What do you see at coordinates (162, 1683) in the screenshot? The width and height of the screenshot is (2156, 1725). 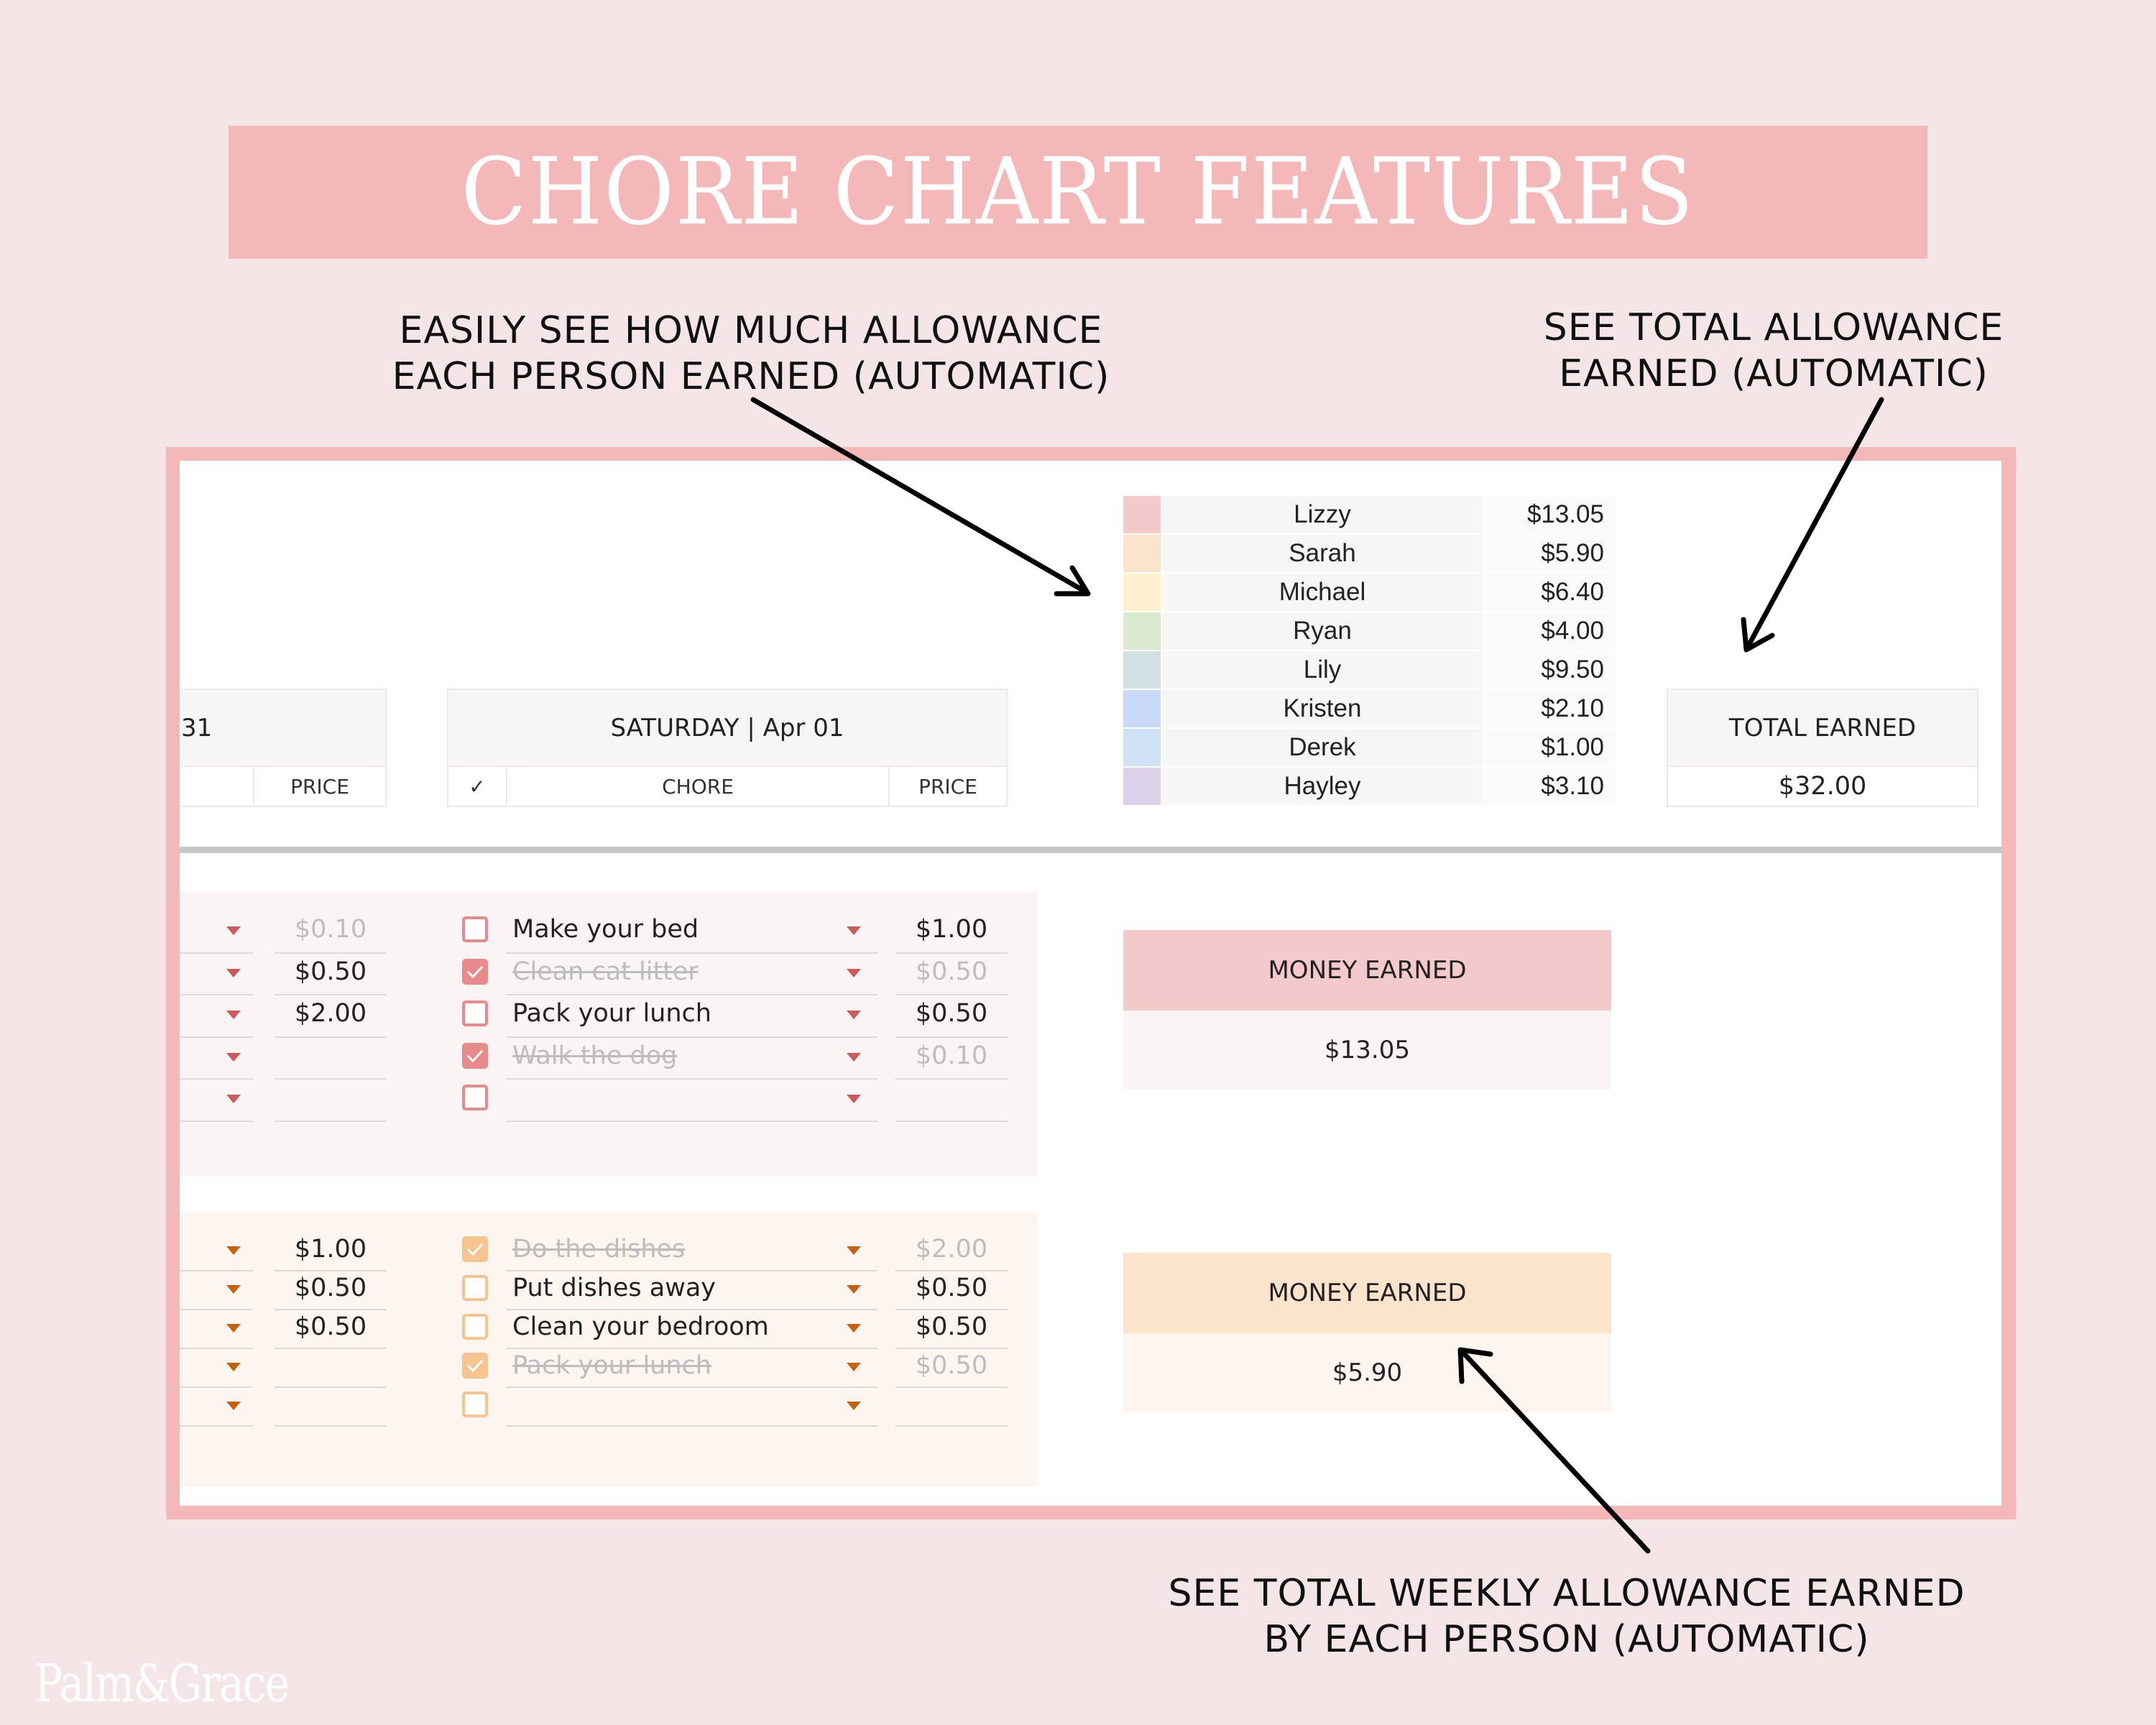 I see `brand-logo: Palm&Grace` at bounding box center [162, 1683].